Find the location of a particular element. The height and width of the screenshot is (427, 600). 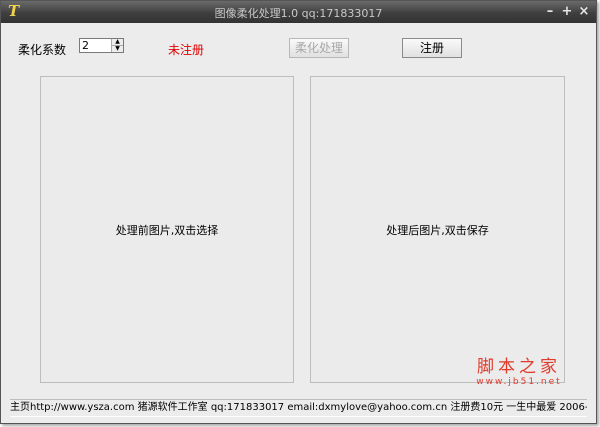

before-image-hint: 处理前图片,双击选择 is located at coordinates (167, 230).